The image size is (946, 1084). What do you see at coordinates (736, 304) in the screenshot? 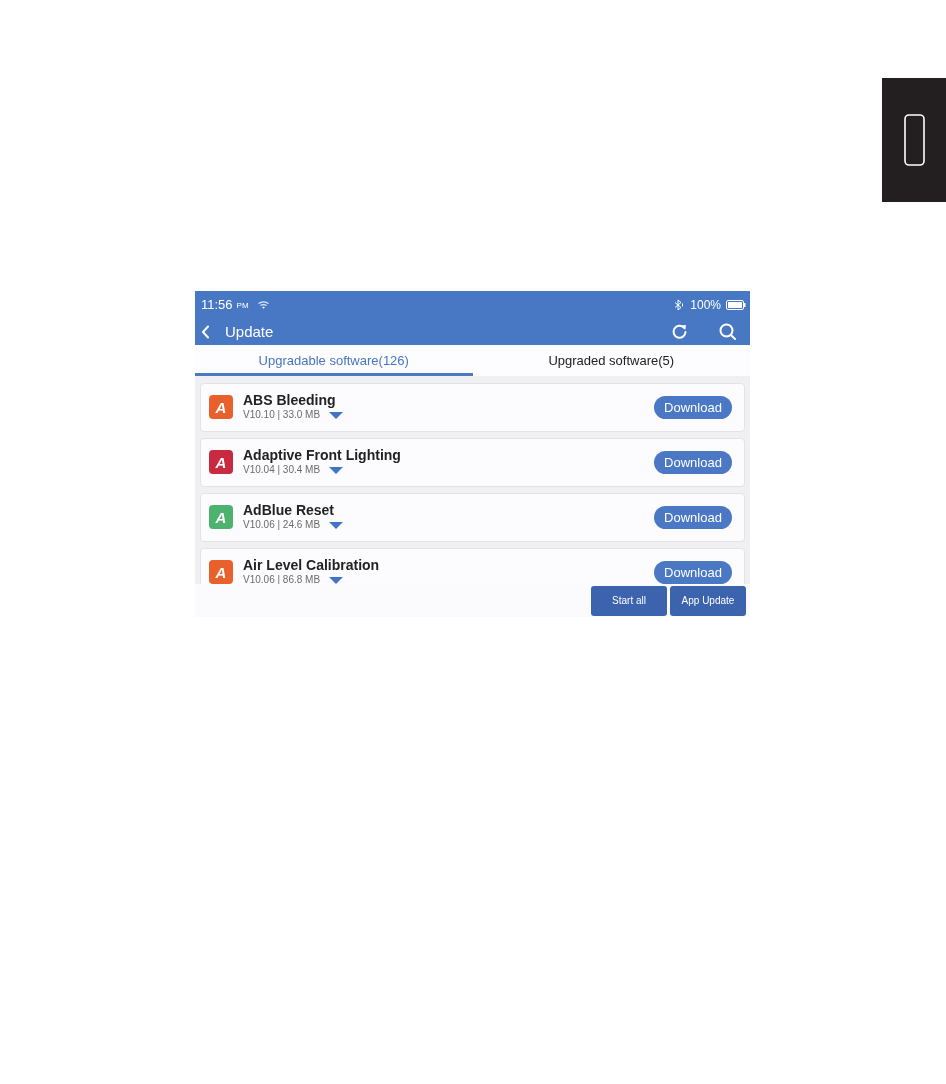
I see `battery-icon` at bounding box center [736, 304].